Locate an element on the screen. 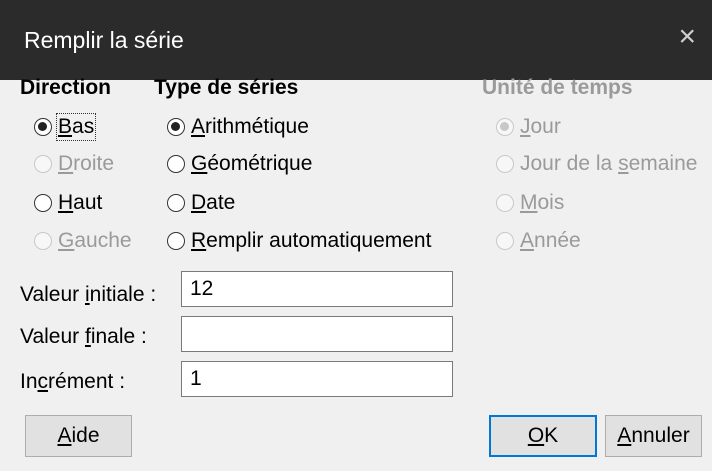  time-unit-header: Unité de temps is located at coordinates (557, 87).